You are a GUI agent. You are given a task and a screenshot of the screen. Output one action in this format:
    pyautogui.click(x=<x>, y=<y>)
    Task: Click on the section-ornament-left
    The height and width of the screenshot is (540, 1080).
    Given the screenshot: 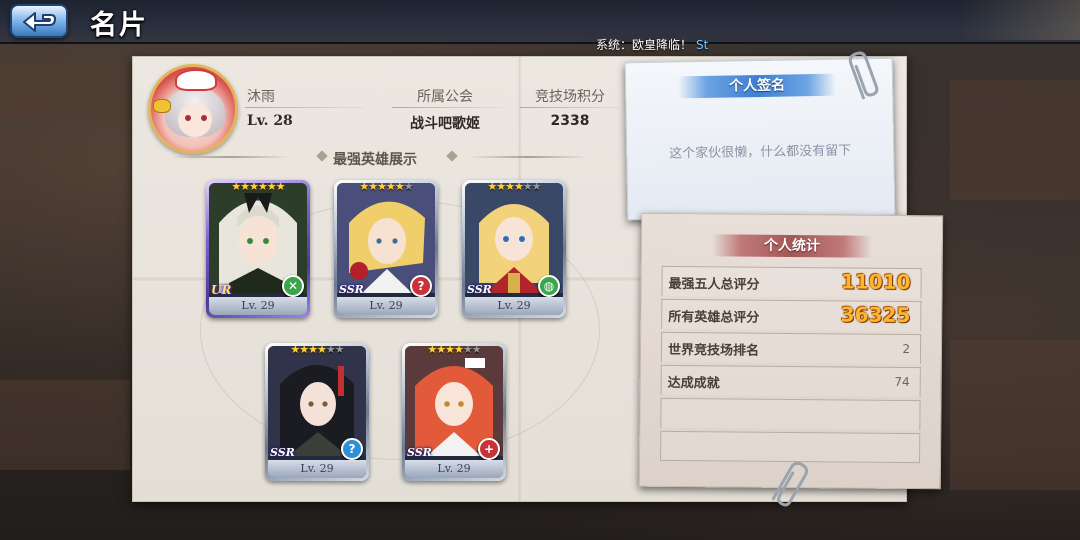 What is the action you would take?
    pyautogui.click(x=230, y=157)
    